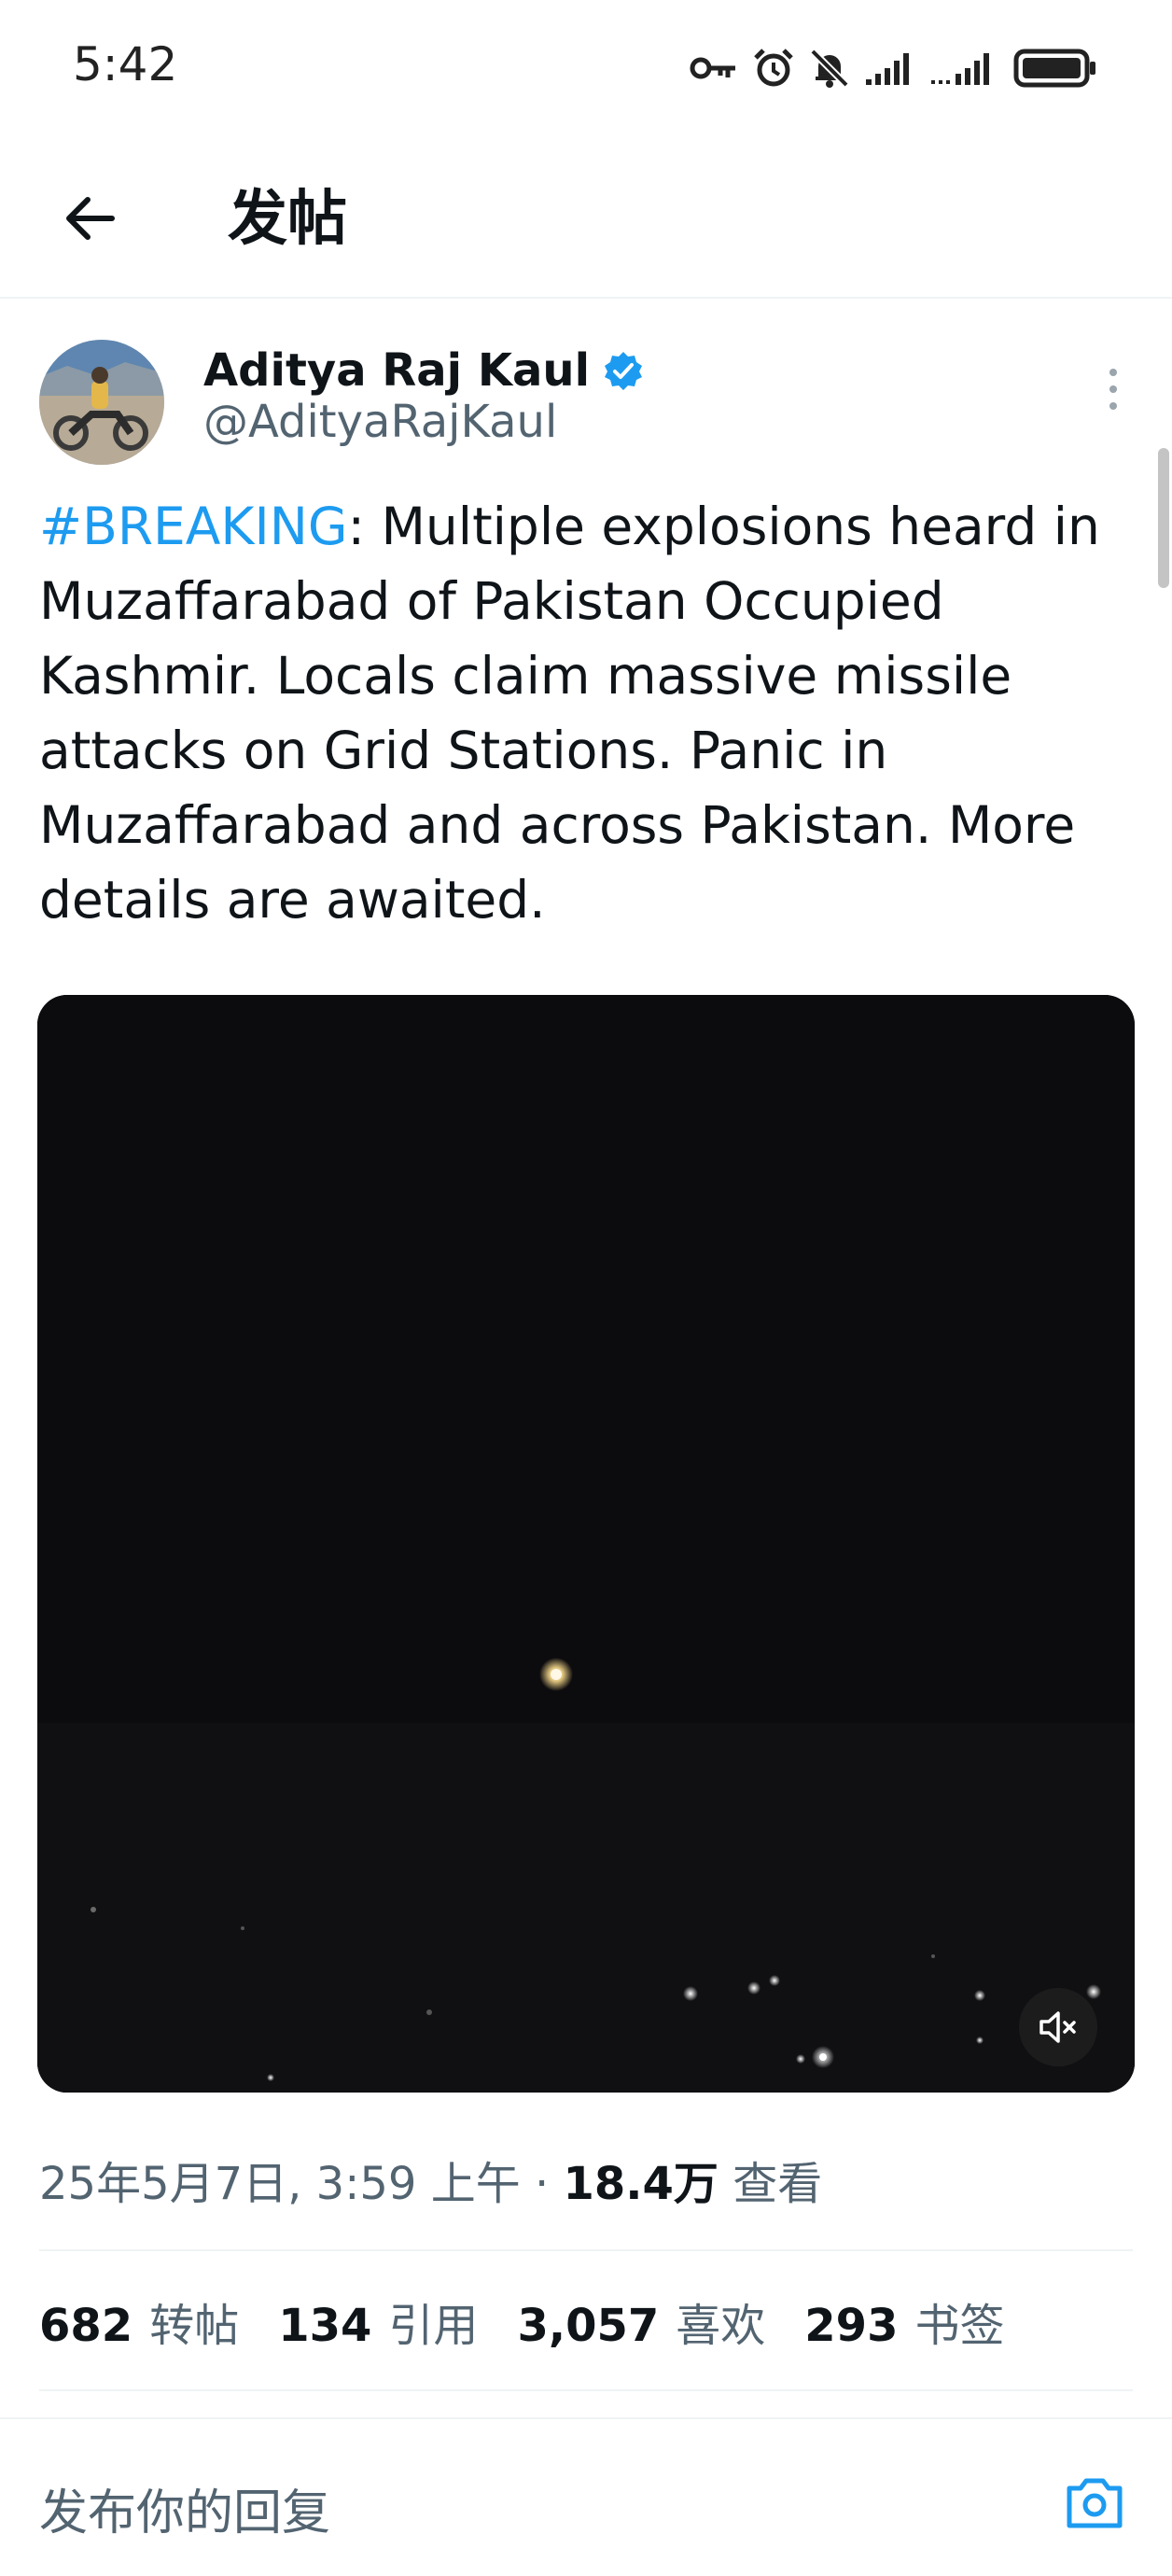 Image resolution: width=1172 pixels, height=2576 pixels. Describe the element at coordinates (773, 68) in the screenshot. I see `alarm-icon` at that location.